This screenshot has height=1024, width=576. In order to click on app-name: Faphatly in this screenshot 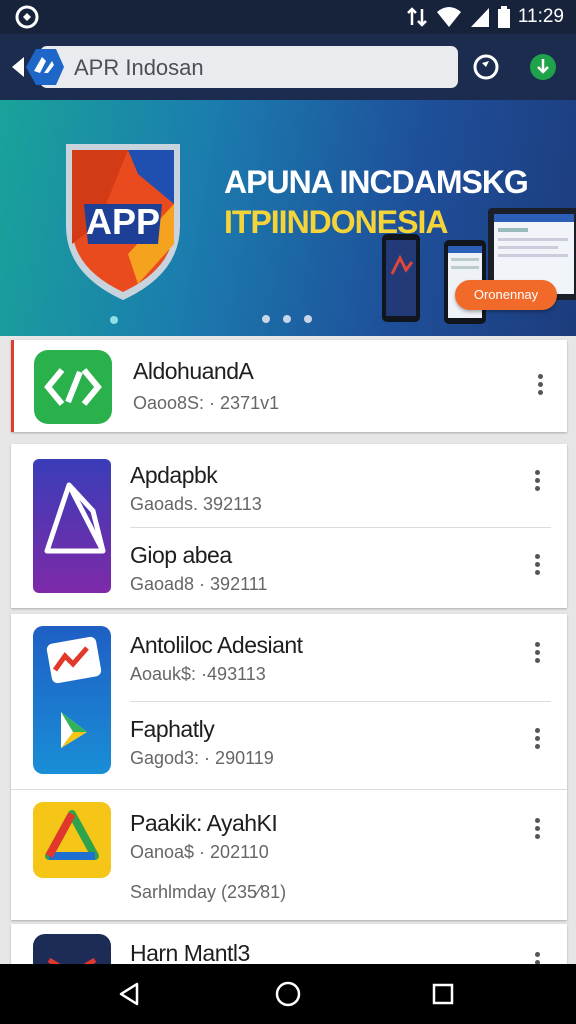, I will do `click(172, 729)`.